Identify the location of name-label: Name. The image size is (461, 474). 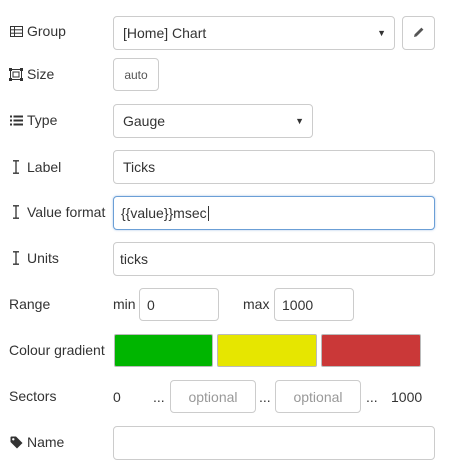
(46, 442).